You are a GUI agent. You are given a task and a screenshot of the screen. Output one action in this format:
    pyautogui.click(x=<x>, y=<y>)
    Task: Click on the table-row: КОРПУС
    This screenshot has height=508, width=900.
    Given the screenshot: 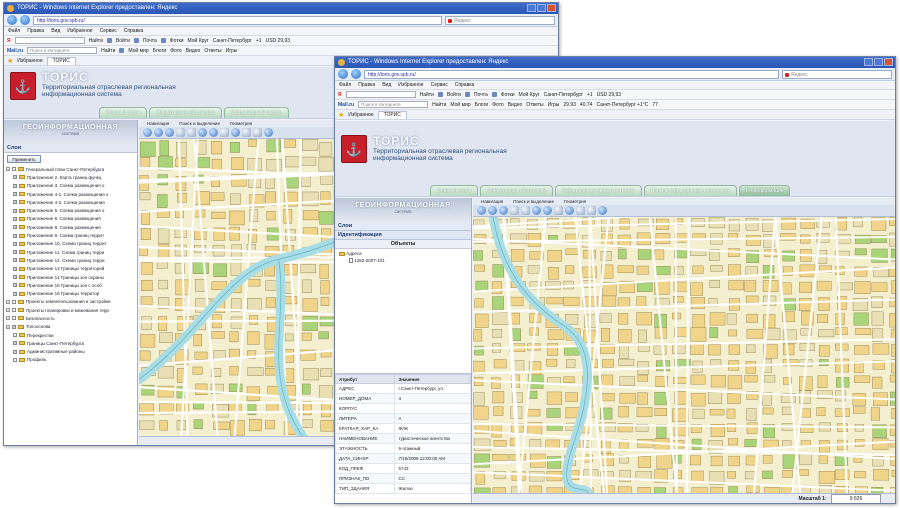 What is the action you would take?
    pyautogui.click(x=403, y=408)
    